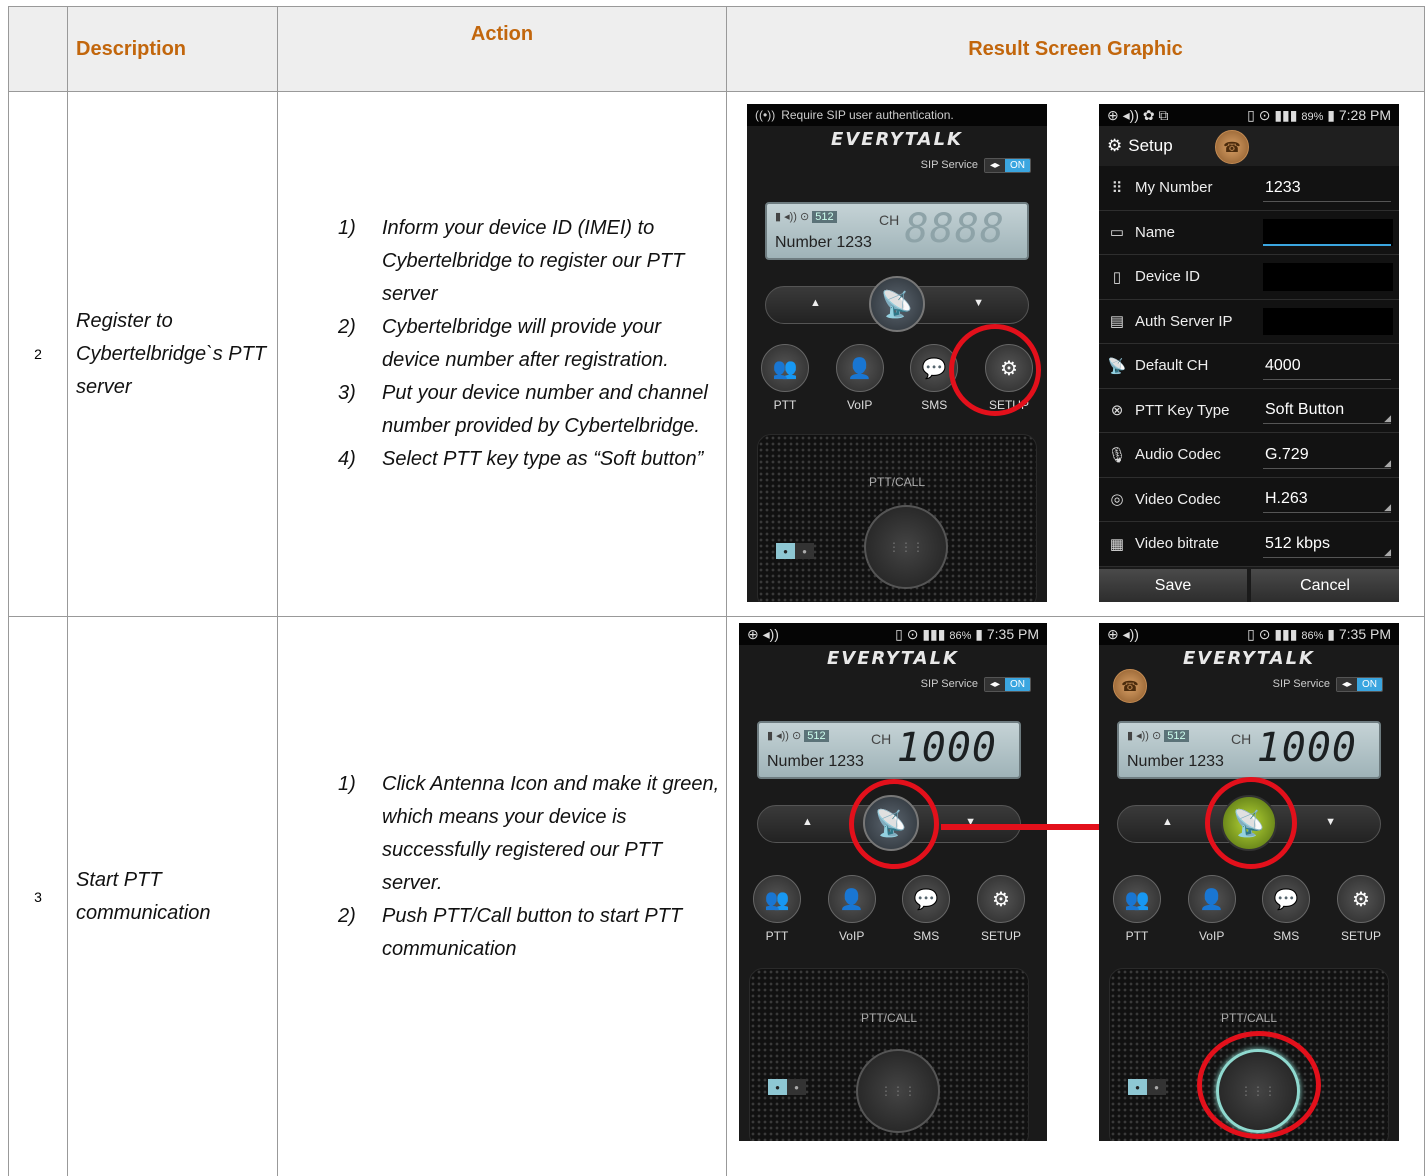 Image resolution: width=1426 pixels, height=1176 pixels. What do you see at coordinates (502, 49) in the screenshot?
I see `header-action: Action` at bounding box center [502, 49].